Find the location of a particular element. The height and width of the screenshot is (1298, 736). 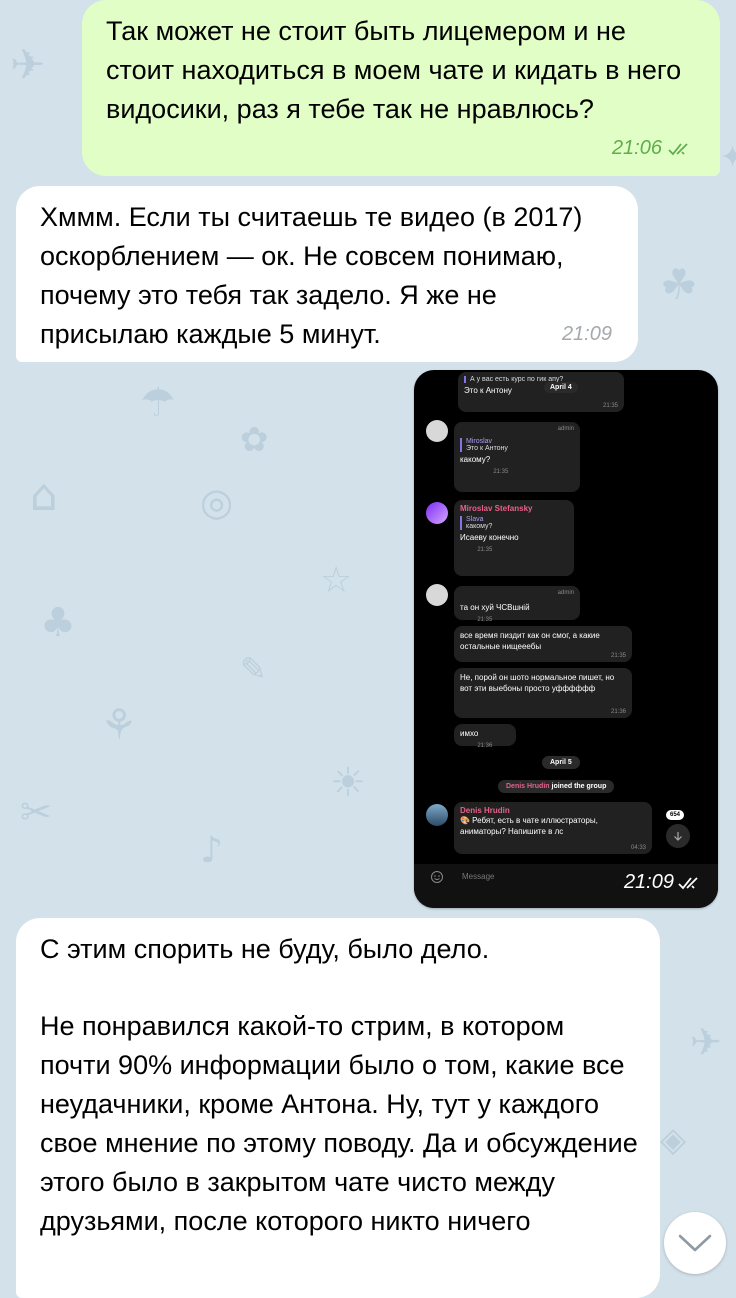

shot-unread-badge: 654 is located at coordinates (675, 815).